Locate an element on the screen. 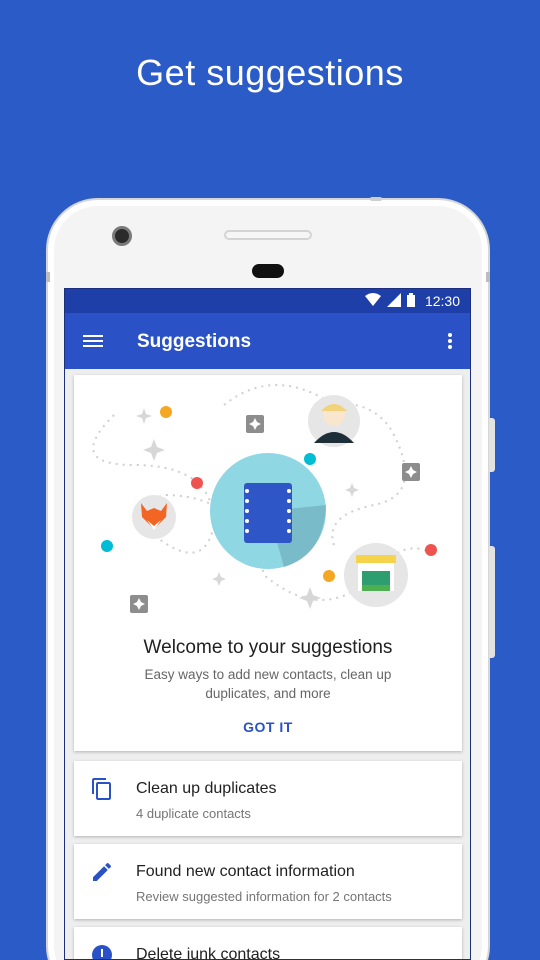  page-title: Suggestions is located at coordinates (194, 341).